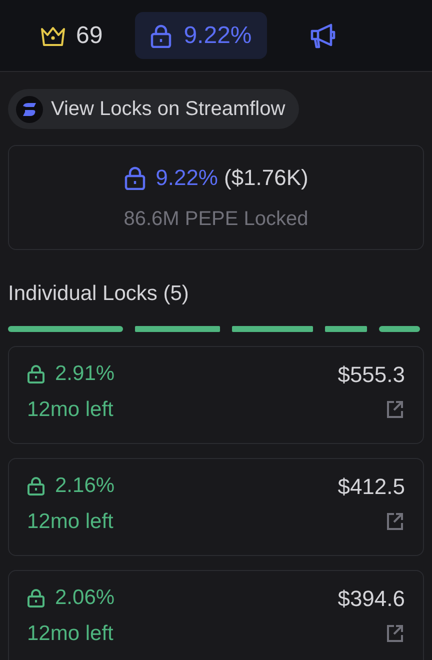 The height and width of the screenshot is (660, 432). Describe the element at coordinates (89, 35) in the screenshot. I see `rank-count: 69` at that location.